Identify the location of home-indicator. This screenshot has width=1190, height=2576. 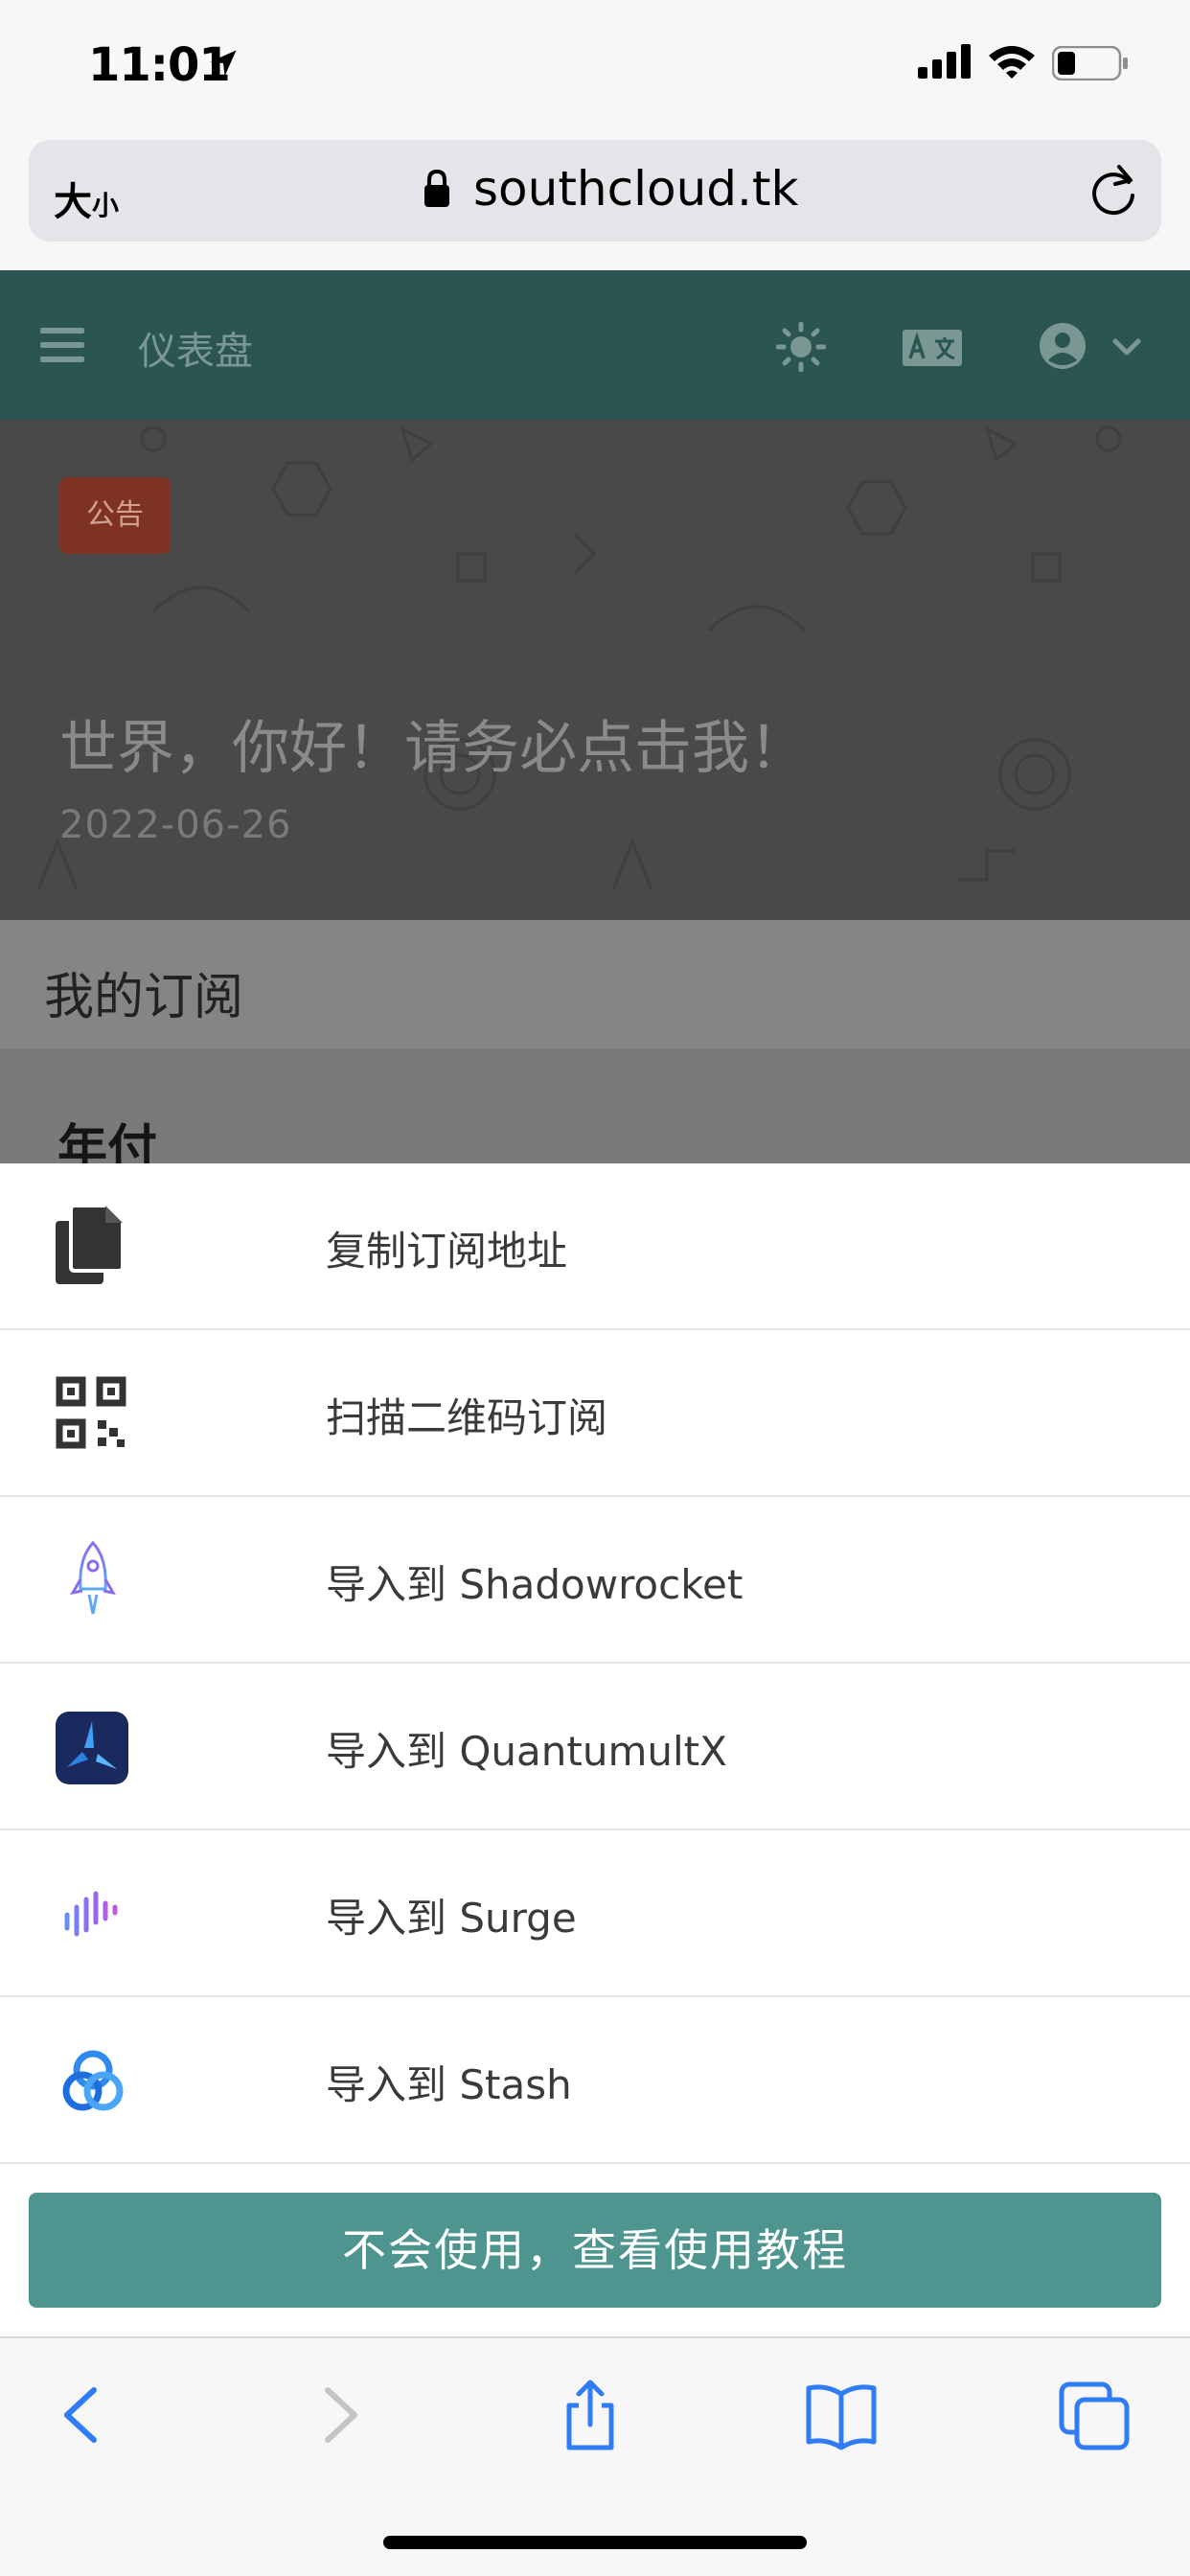
(595, 2542).